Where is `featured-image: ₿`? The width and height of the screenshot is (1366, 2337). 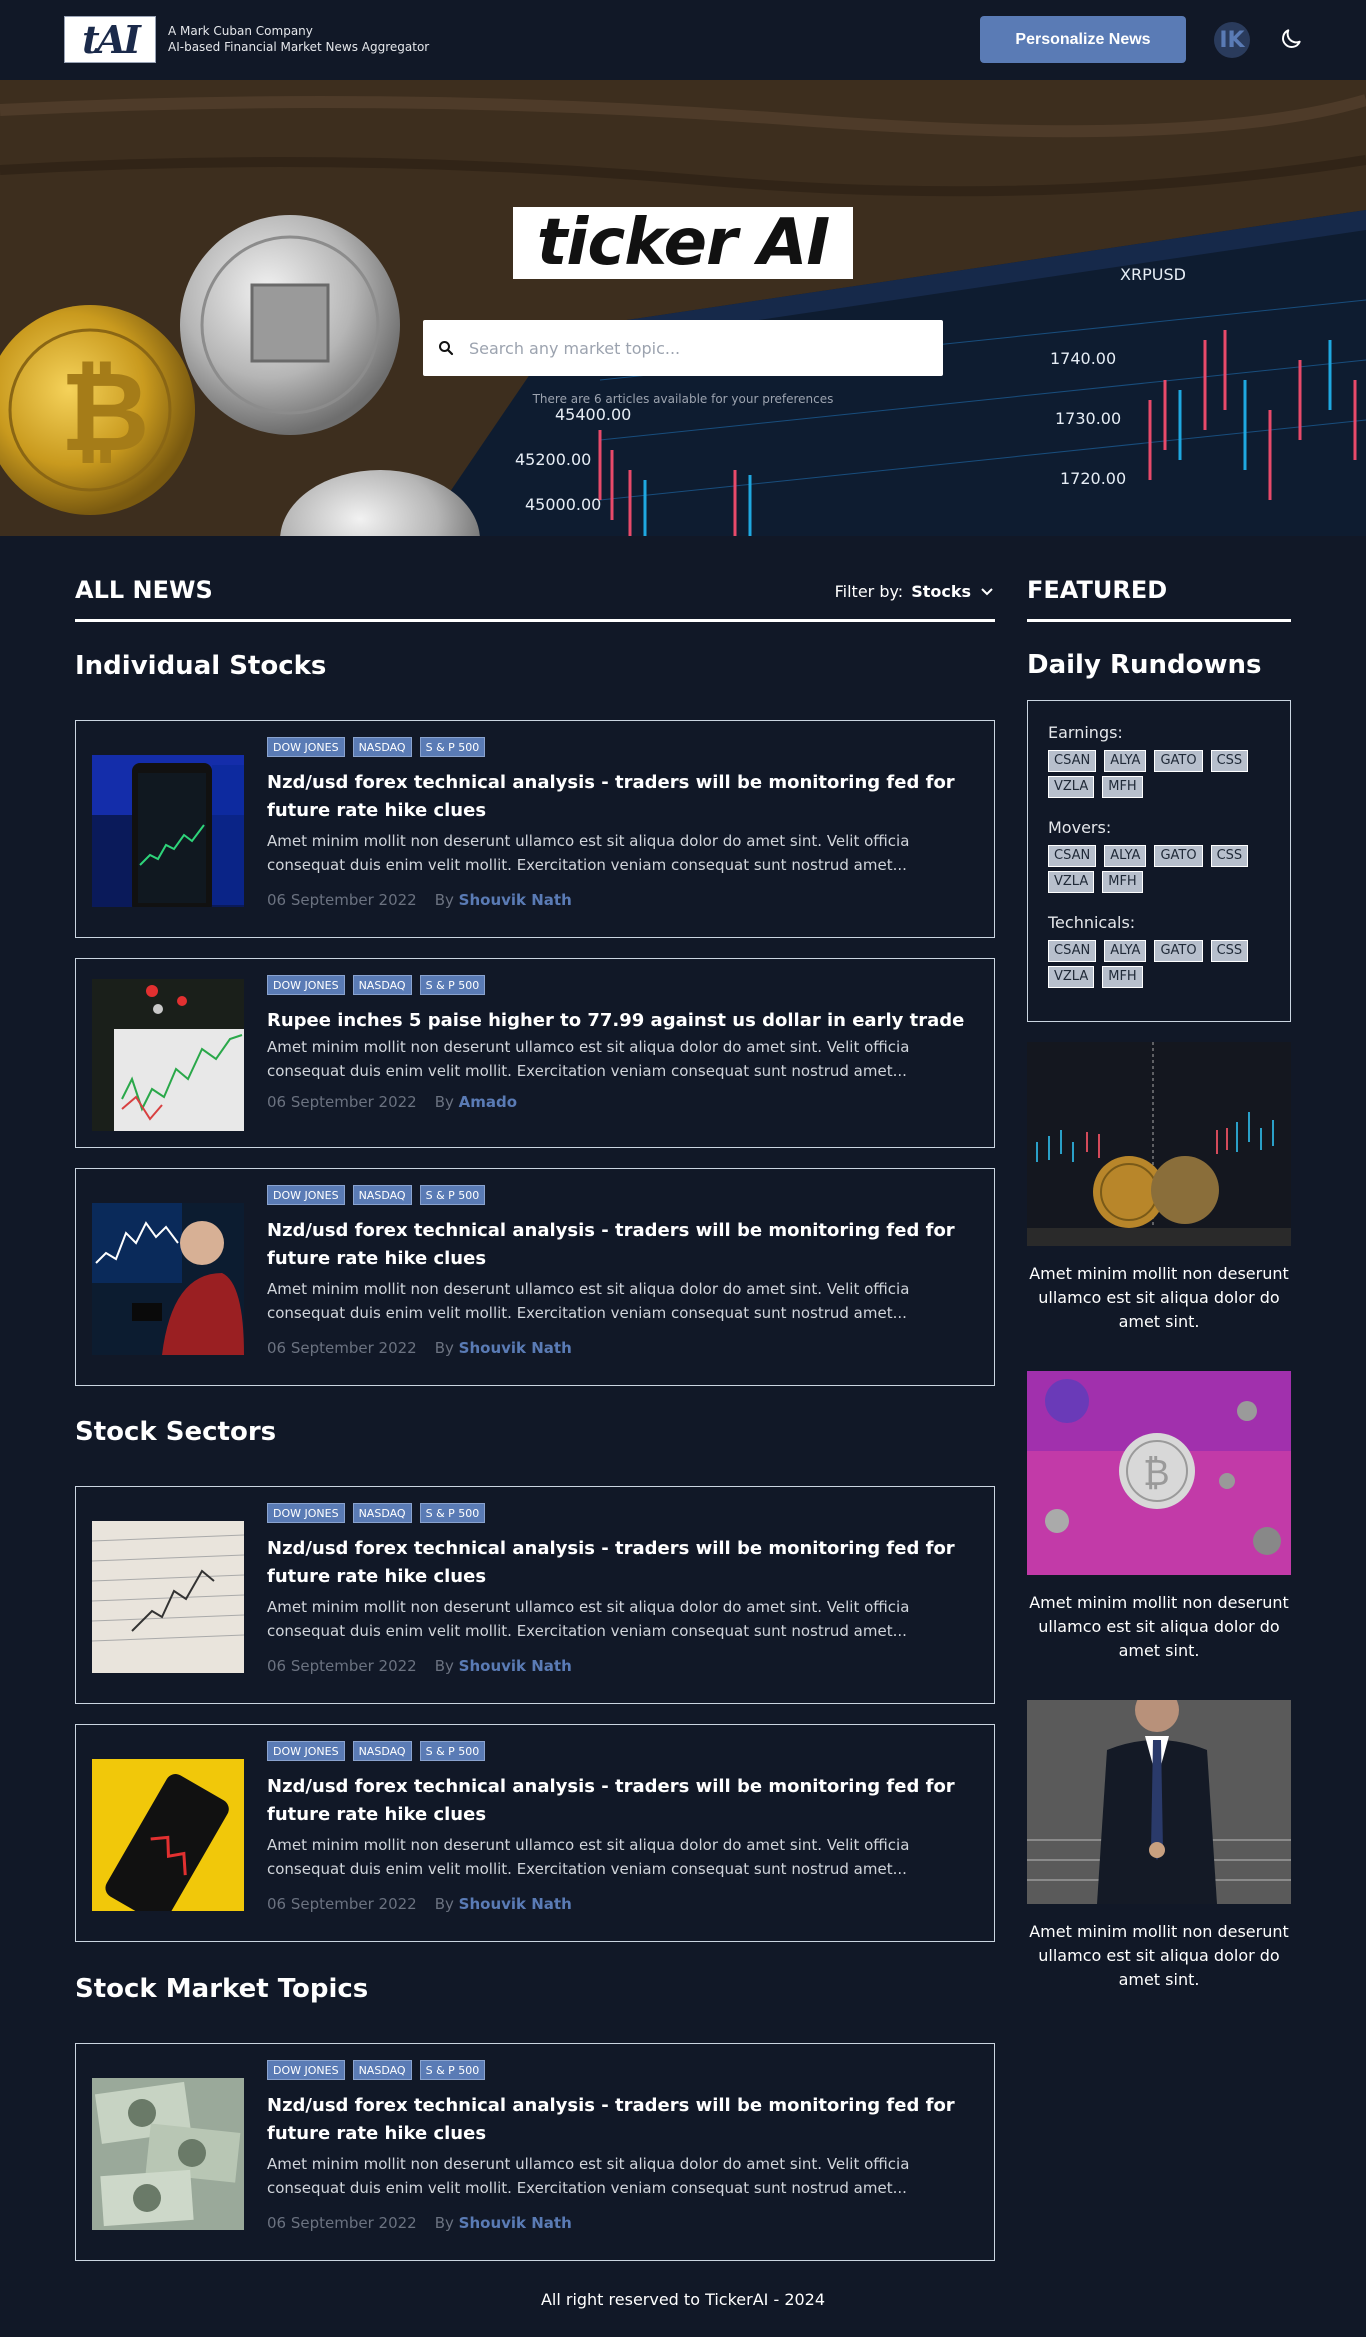
featured-image: ₿ is located at coordinates (1159, 1473).